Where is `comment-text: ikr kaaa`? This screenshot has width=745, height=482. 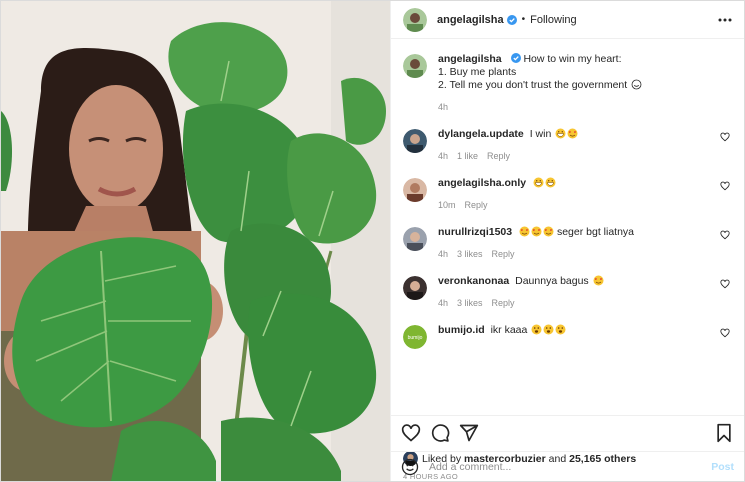 comment-text: ikr kaaa is located at coordinates (509, 330).